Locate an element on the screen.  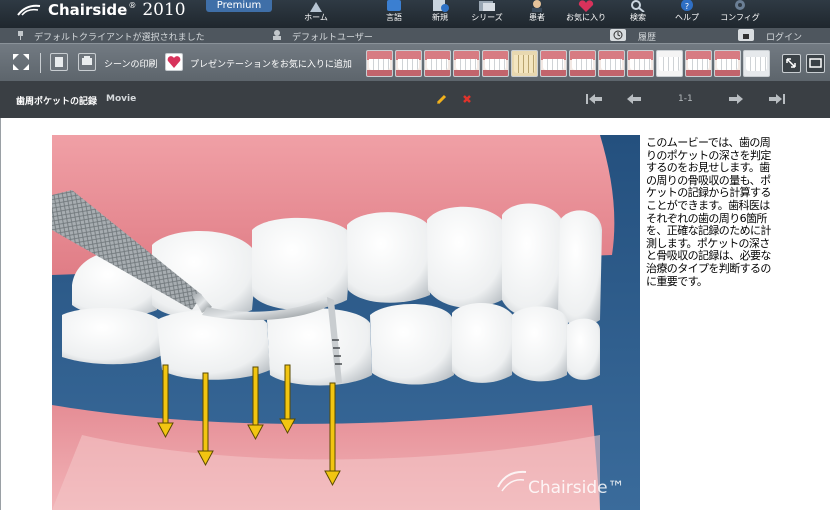
next-page-icon is located at coordinates (736, 99).